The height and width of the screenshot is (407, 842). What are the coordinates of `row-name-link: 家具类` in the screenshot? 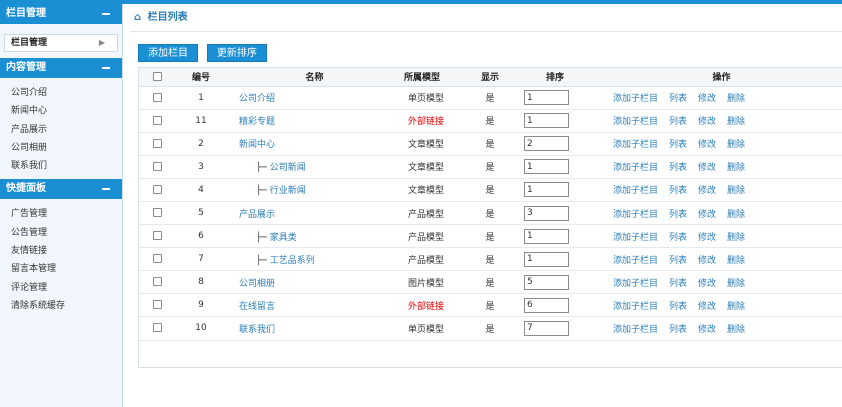 It's located at (283, 238).